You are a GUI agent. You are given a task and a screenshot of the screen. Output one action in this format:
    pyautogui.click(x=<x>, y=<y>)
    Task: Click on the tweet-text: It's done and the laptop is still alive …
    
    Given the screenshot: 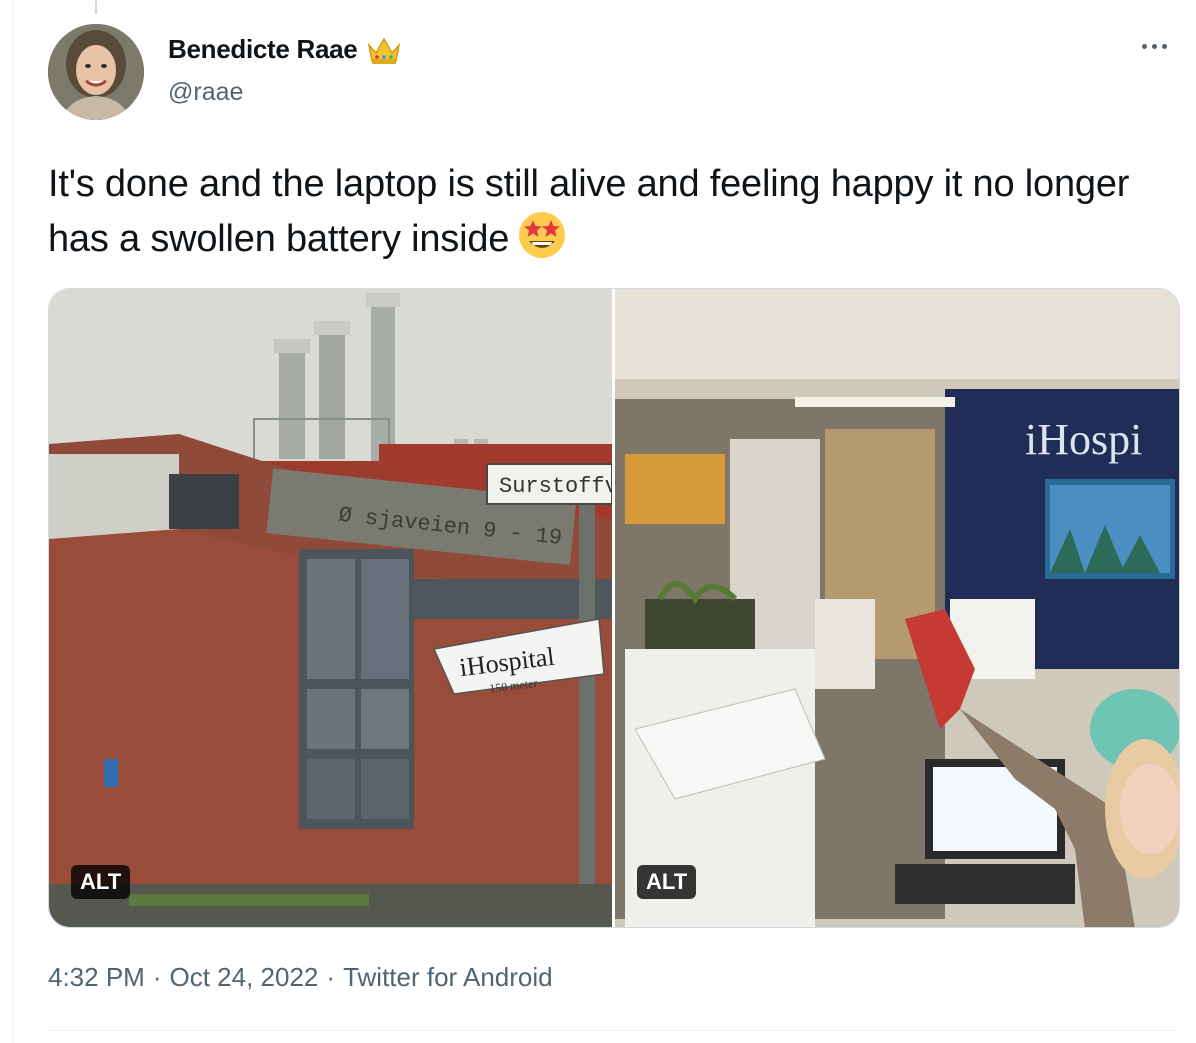 What is the action you would take?
    pyautogui.click(x=618, y=216)
    